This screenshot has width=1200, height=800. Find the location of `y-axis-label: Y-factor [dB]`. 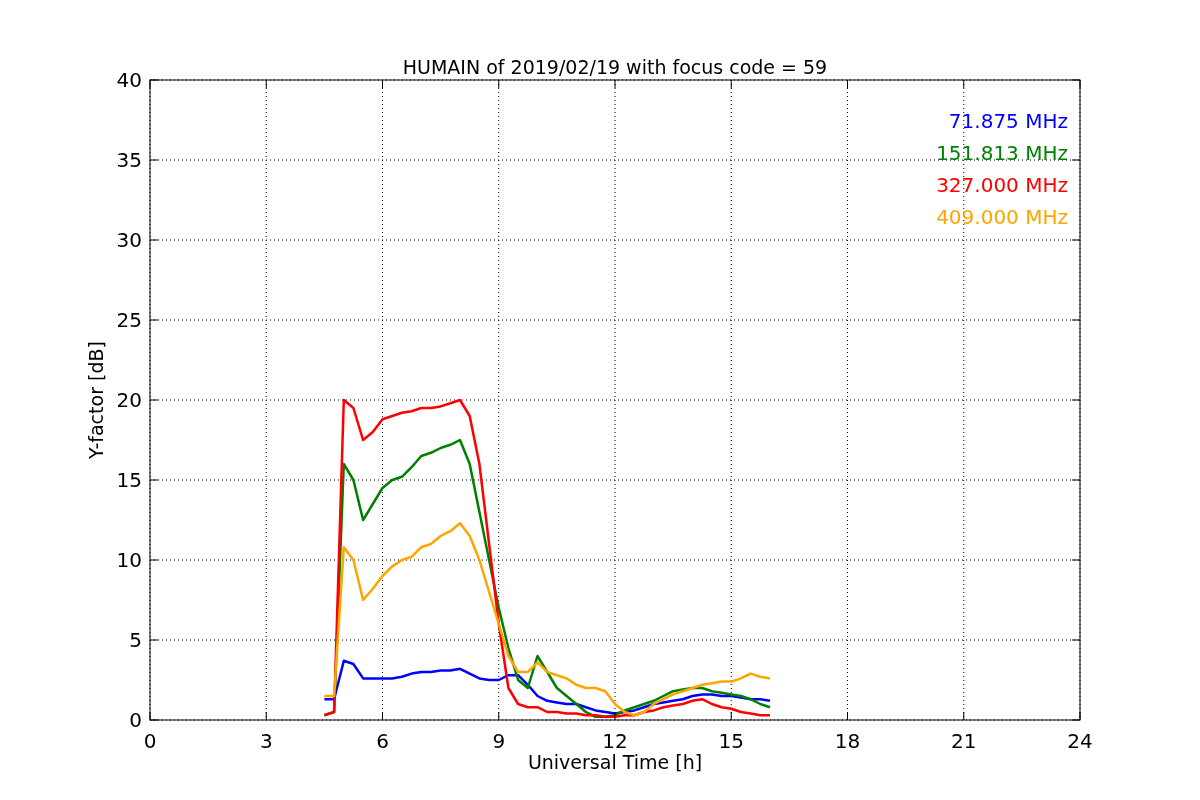

y-axis-label: Y-factor [dB] is located at coordinates (96, 400).